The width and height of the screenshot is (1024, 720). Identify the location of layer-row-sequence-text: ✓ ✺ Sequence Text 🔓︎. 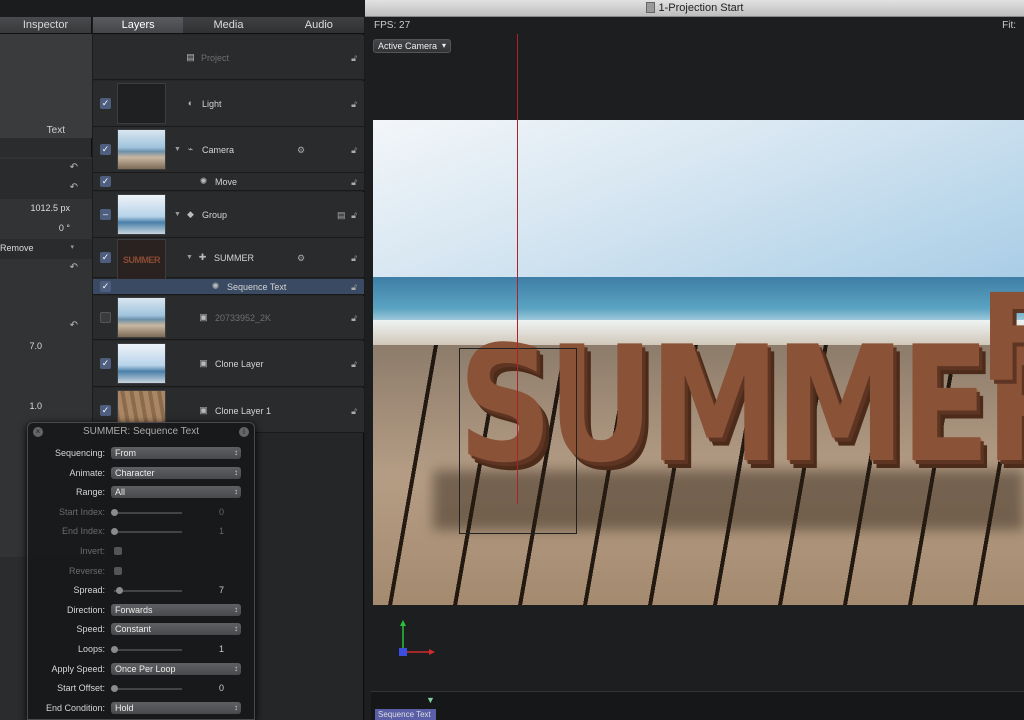
(228, 287).